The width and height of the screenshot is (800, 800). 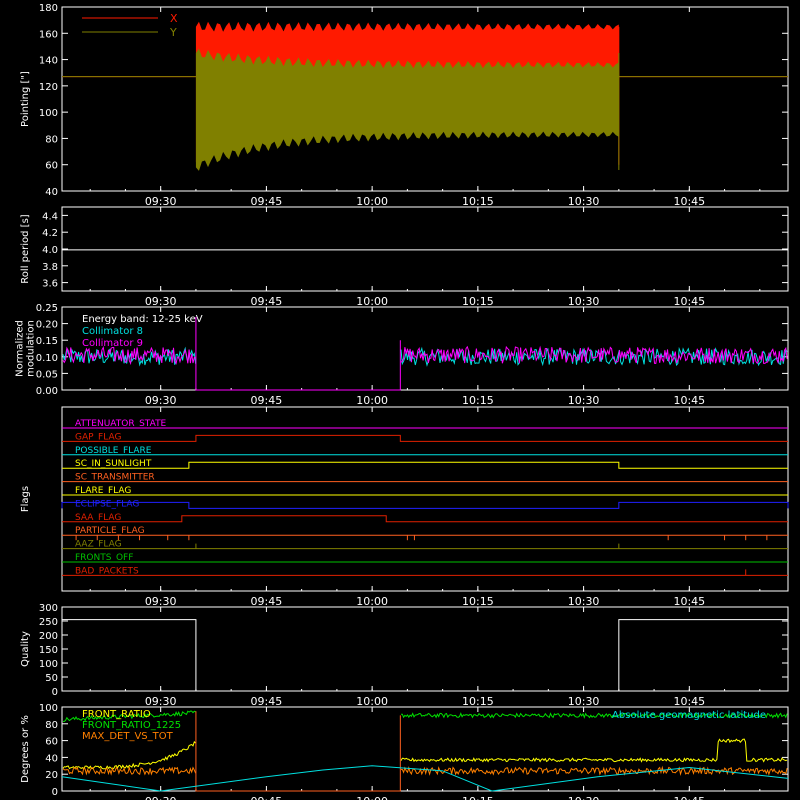 I want to click on y-tick-label: 120, so click(x=48, y=87).